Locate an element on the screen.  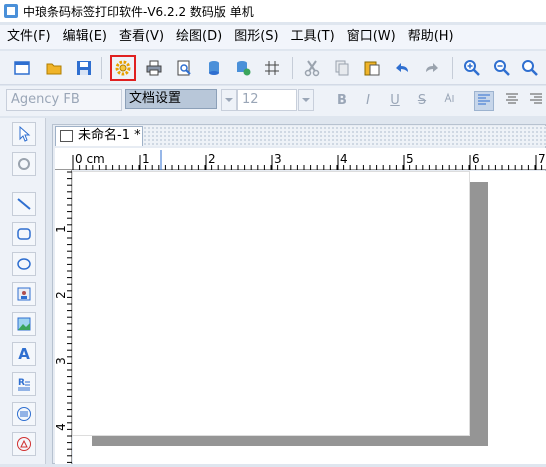
undo-button is located at coordinates (402, 68).